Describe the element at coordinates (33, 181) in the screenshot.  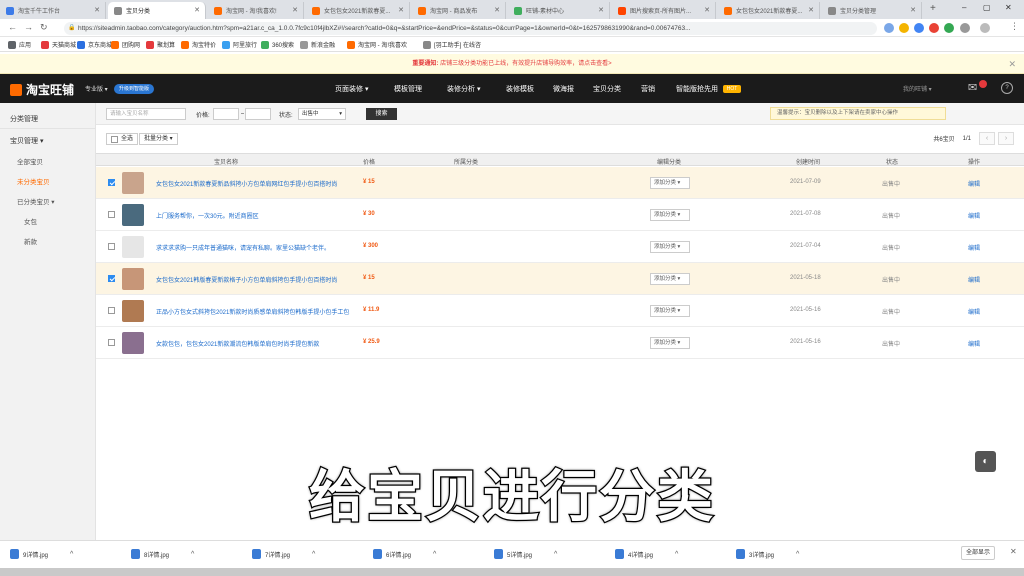
I see `sidebar-item-uncategorized: 未分类宝贝` at that location.